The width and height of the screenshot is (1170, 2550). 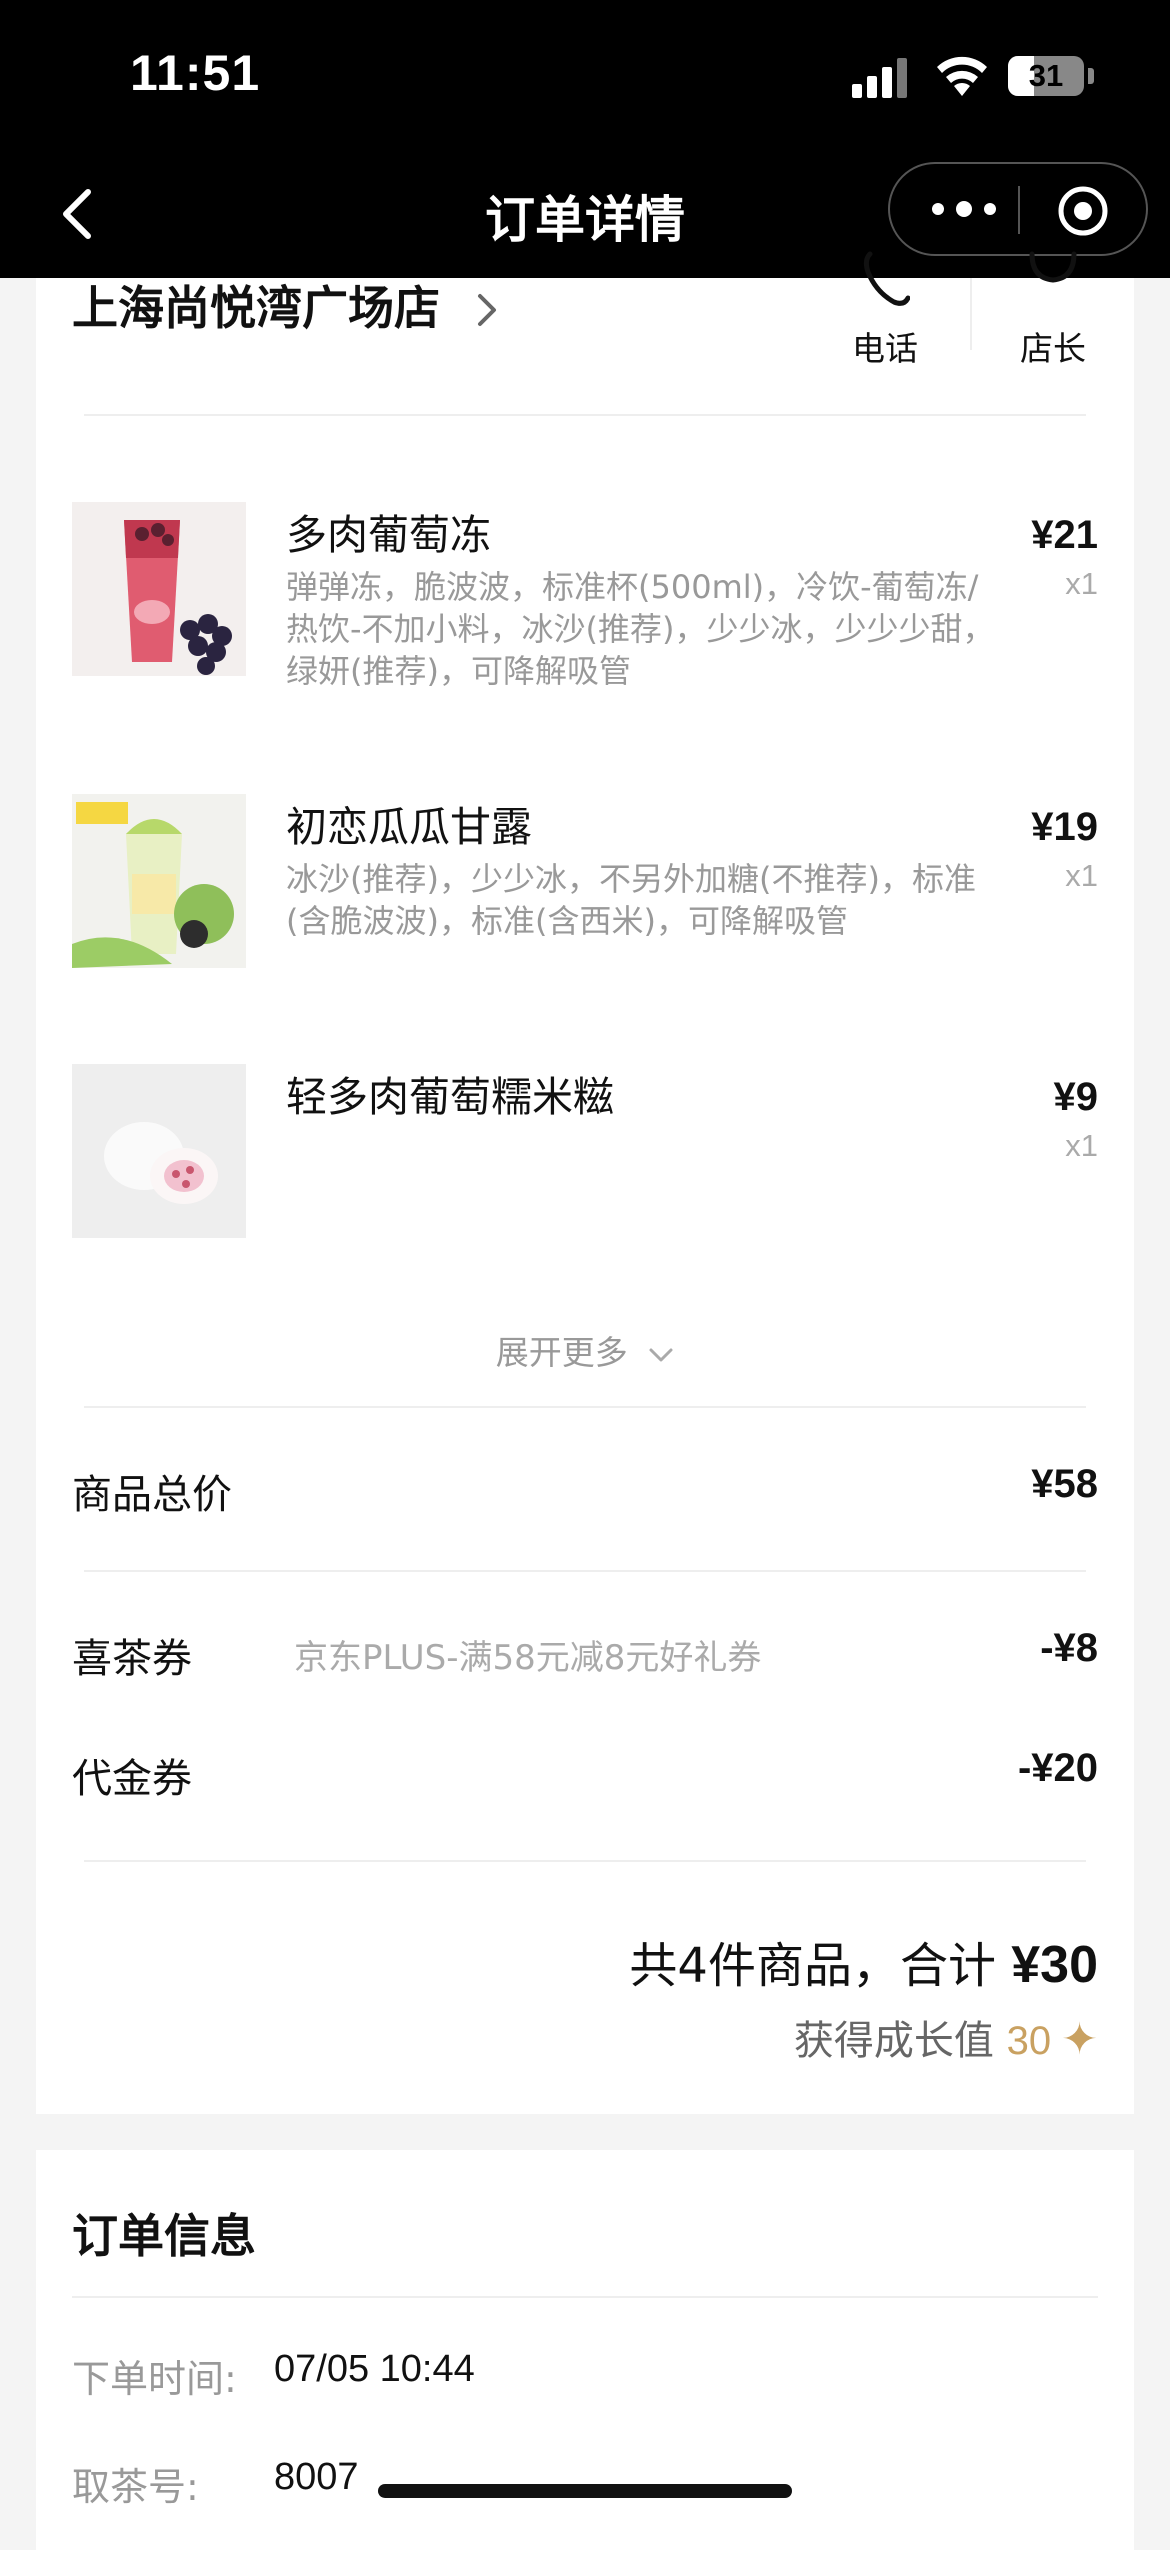 What do you see at coordinates (195, 73) in the screenshot?
I see `status-time: 11:51` at bounding box center [195, 73].